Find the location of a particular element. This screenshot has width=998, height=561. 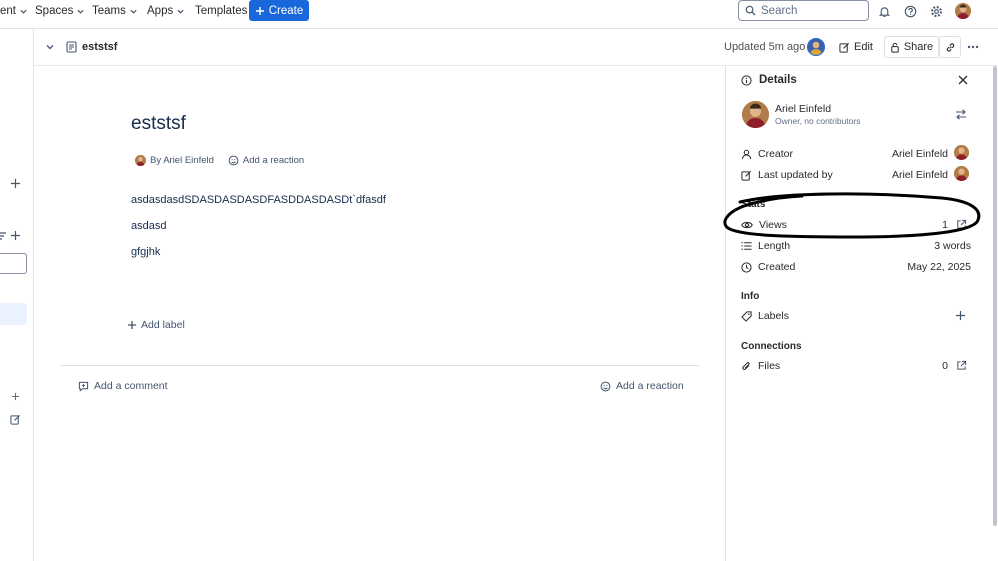

filter-icon is located at coordinates (3, 236).